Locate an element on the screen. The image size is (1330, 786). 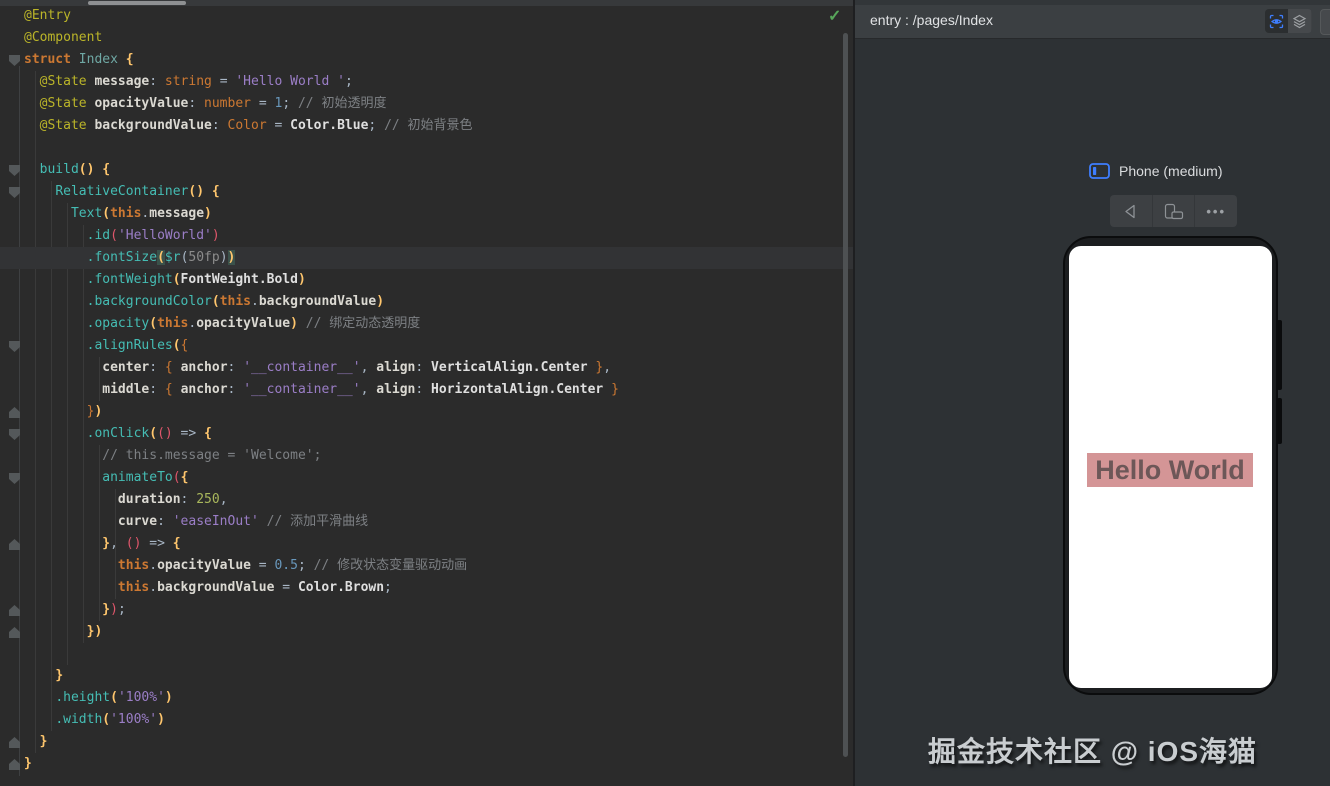
phone-power-button is located at coordinates (1279, 421).